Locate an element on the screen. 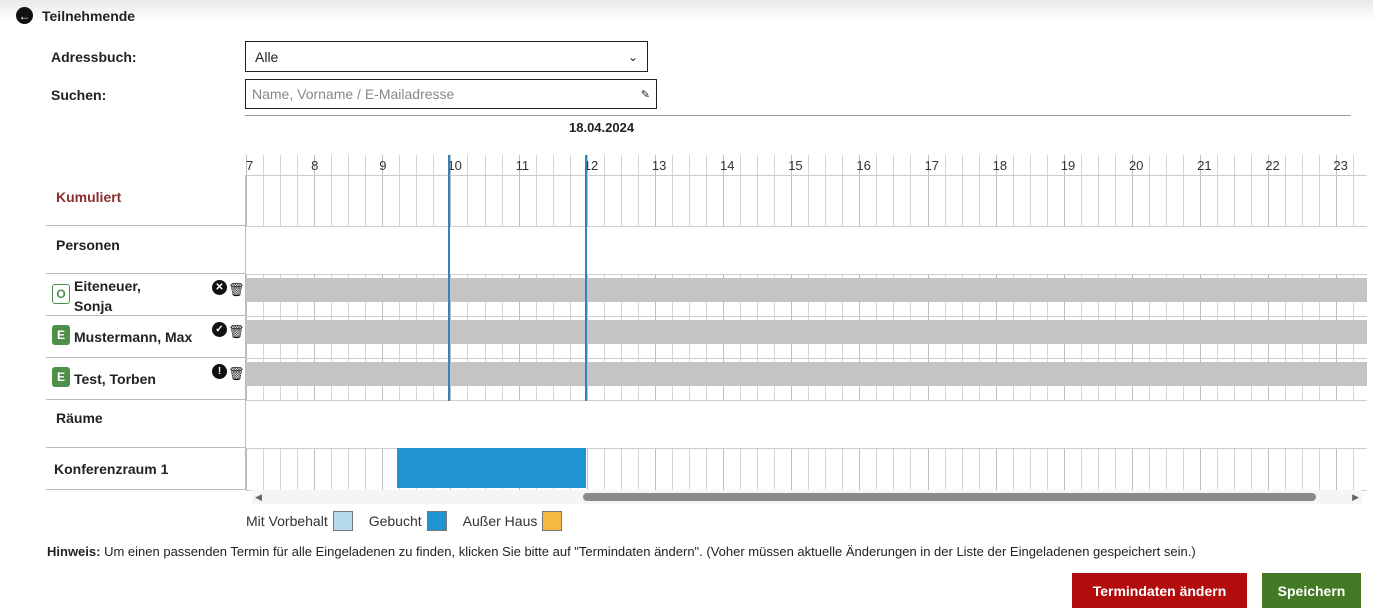  row-cumulative: Kumuliert is located at coordinates (146, 200).